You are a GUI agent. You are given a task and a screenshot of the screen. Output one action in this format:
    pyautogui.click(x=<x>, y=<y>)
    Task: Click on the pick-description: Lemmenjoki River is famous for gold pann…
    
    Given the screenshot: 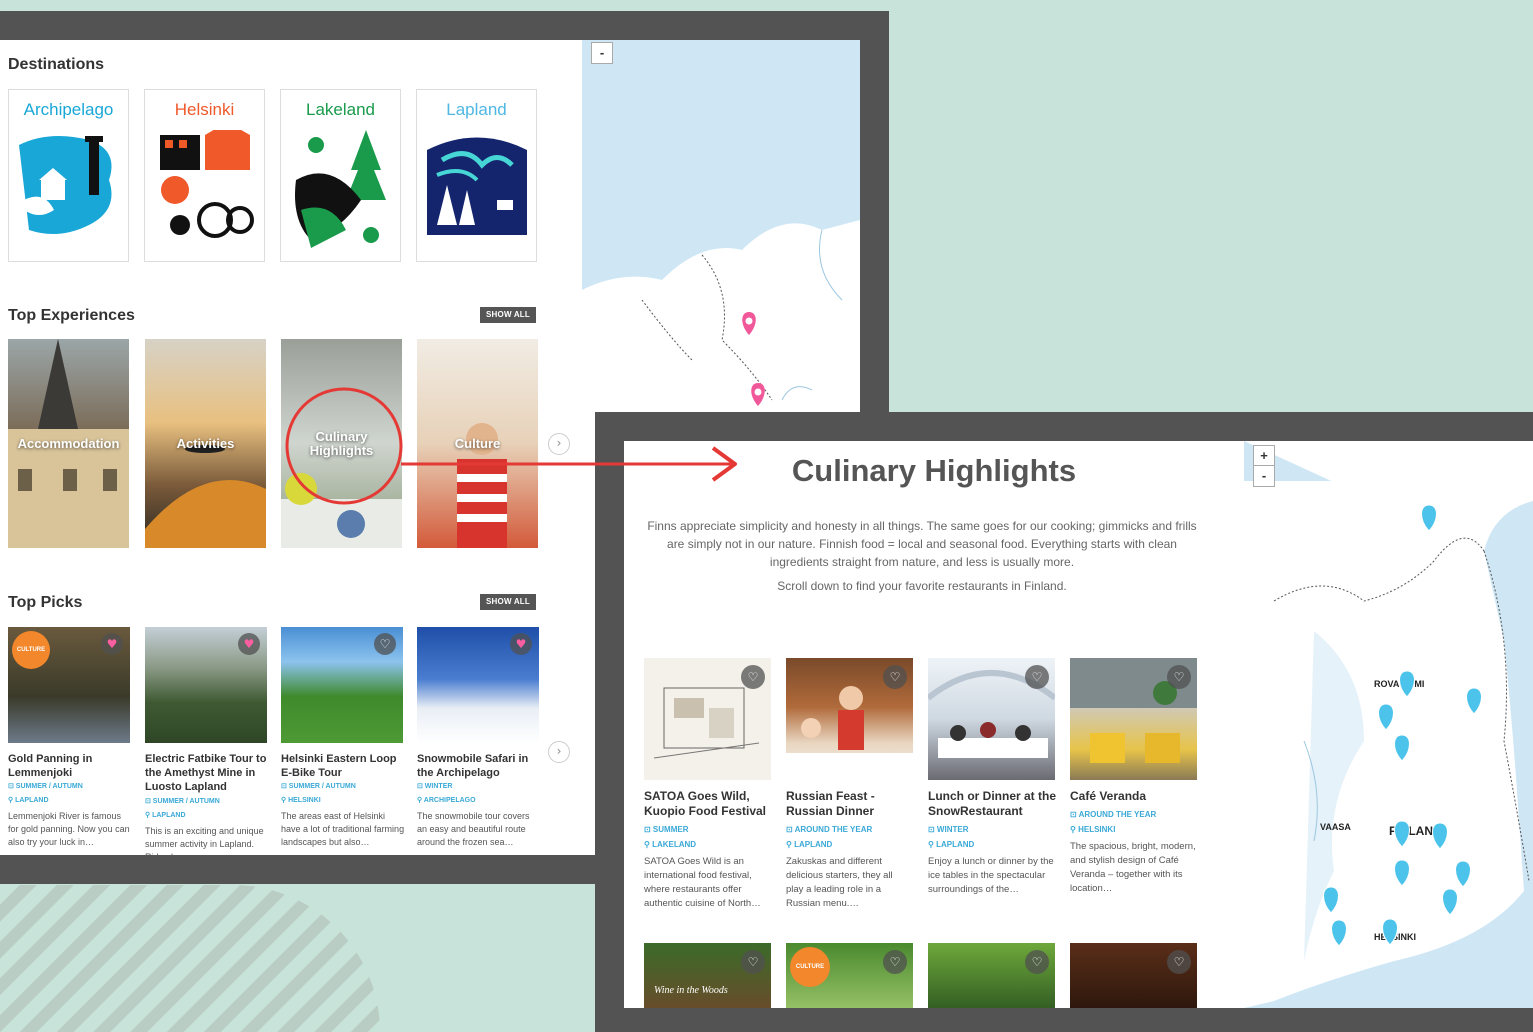 What is the action you would take?
    pyautogui.click(x=69, y=829)
    